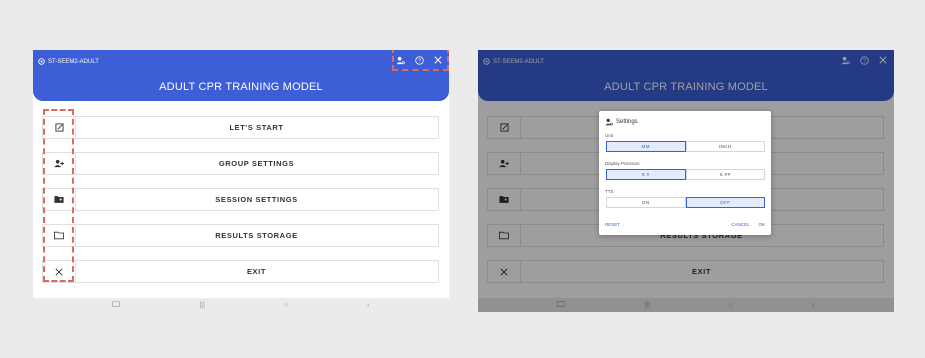 This screenshot has height=358, width=925. Describe the element at coordinates (627, 122) in the screenshot. I see `dialog-title-text: Settings` at that location.